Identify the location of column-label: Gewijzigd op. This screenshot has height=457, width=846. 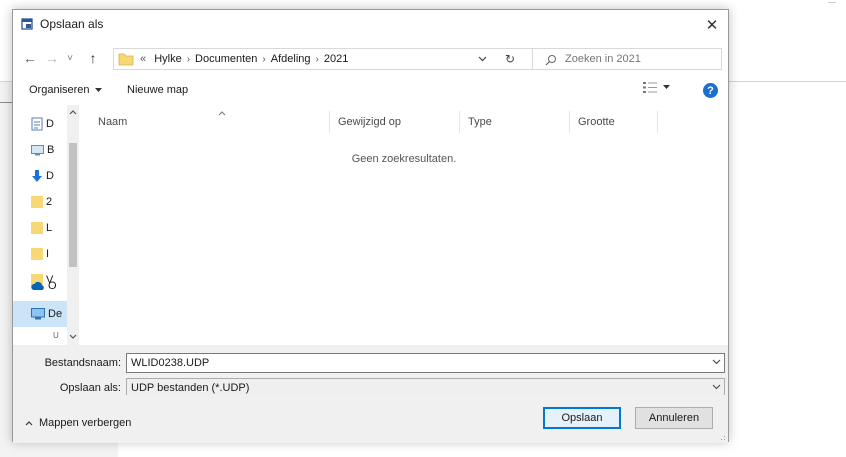
(369, 122).